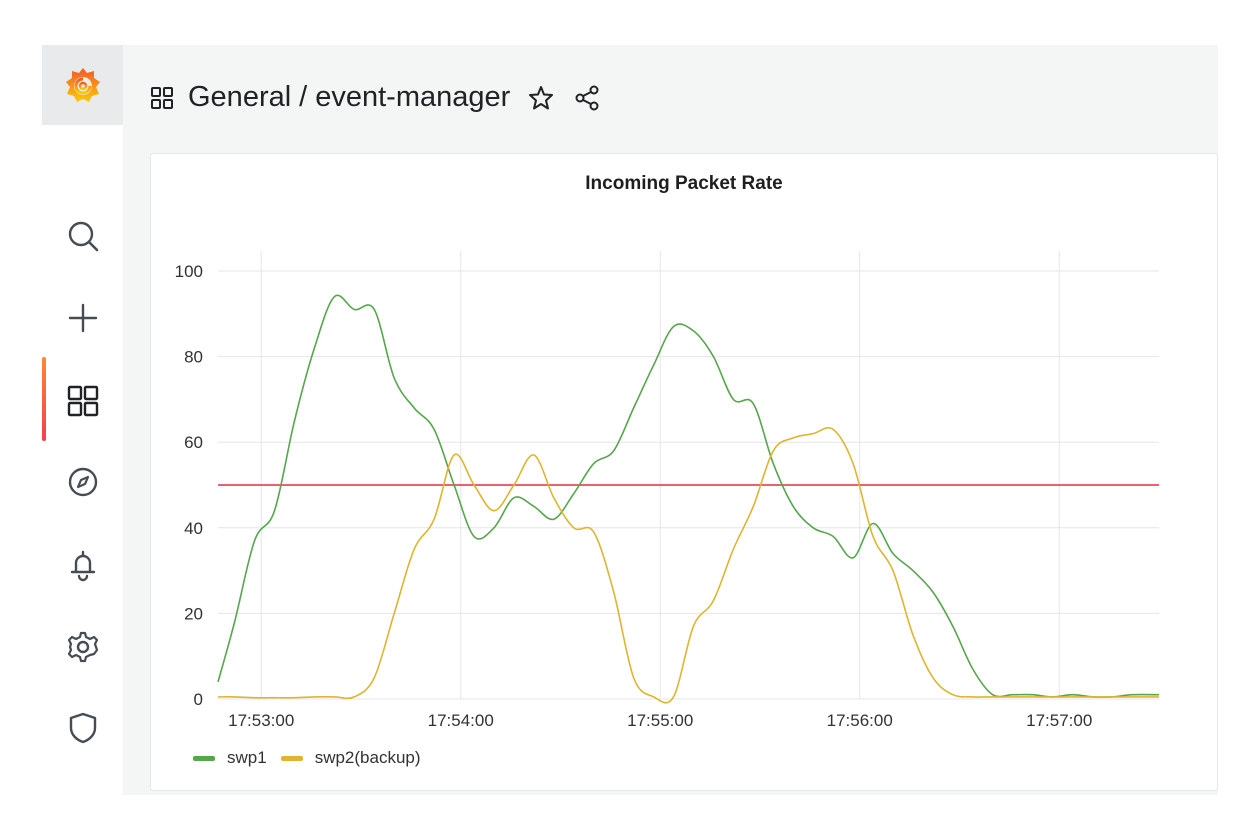 This screenshot has width=1254, height=830. I want to click on share-icon, so click(587, 97).